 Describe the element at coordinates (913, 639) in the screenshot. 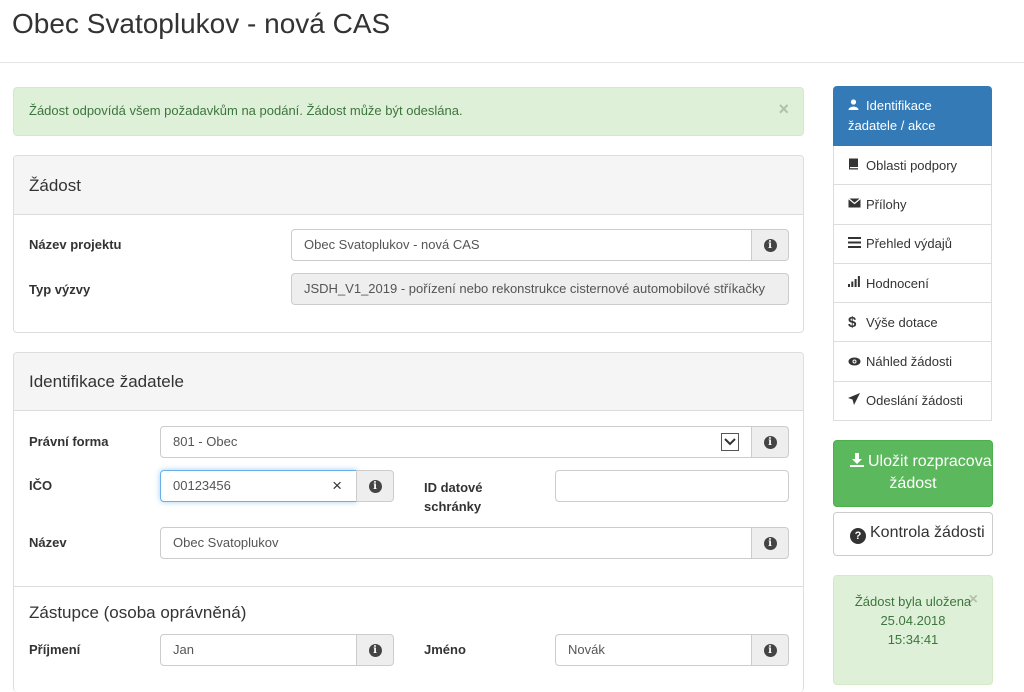

I see `saved-alert-time: 15:34:41` at that location.